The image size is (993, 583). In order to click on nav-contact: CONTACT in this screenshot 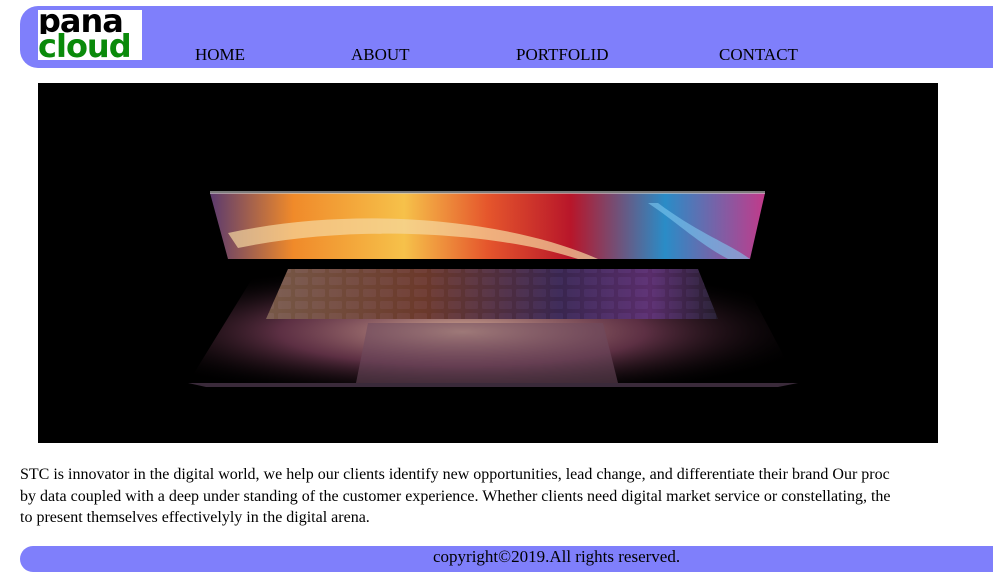, I will do `click(758, 55)`.